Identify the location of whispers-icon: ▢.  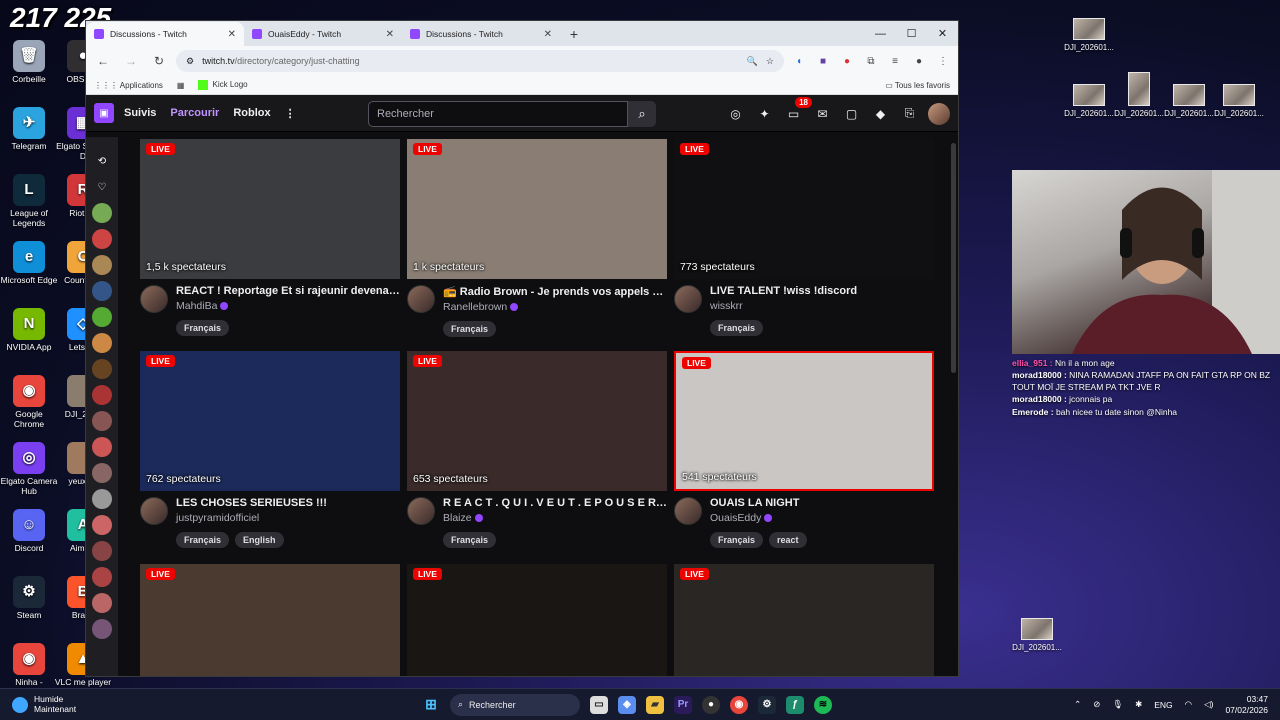
(851, 113).